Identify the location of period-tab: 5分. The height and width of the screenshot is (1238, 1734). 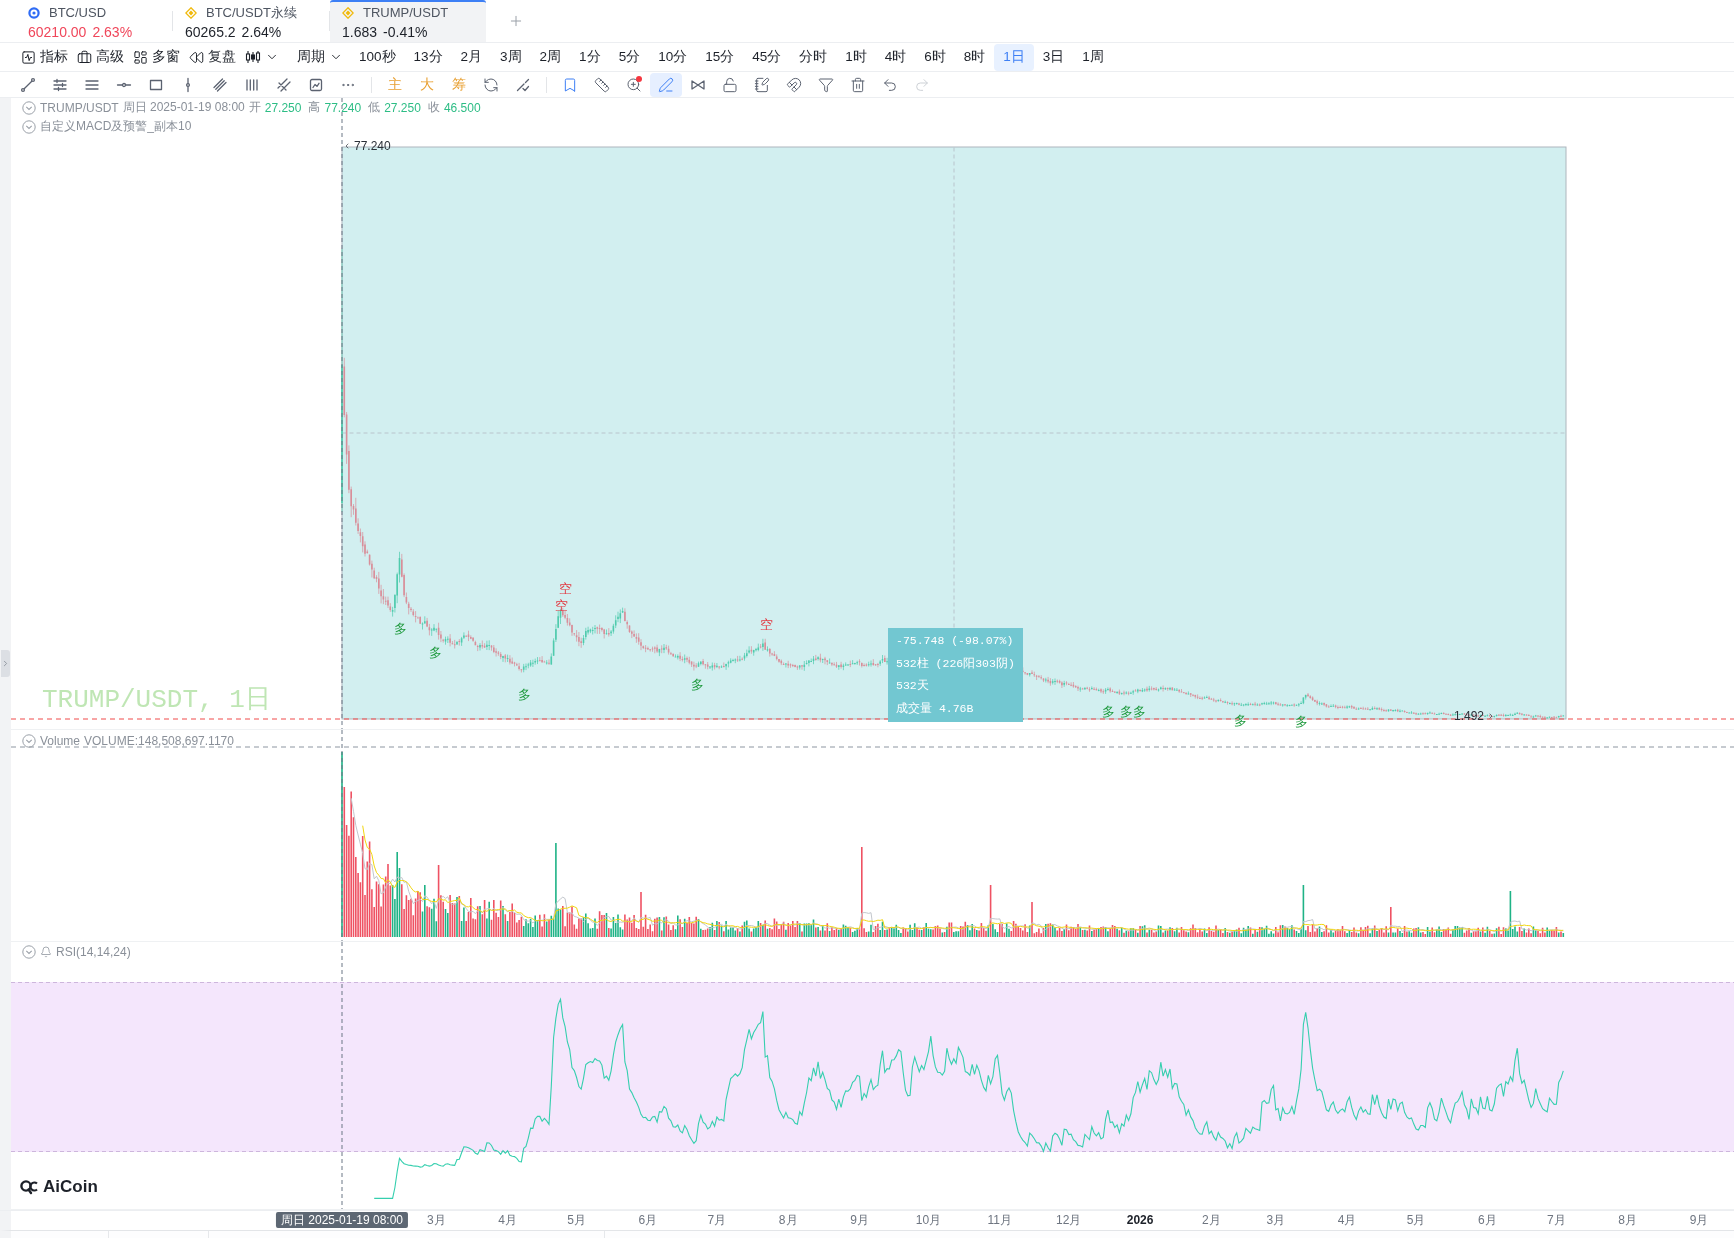
(629, 57).